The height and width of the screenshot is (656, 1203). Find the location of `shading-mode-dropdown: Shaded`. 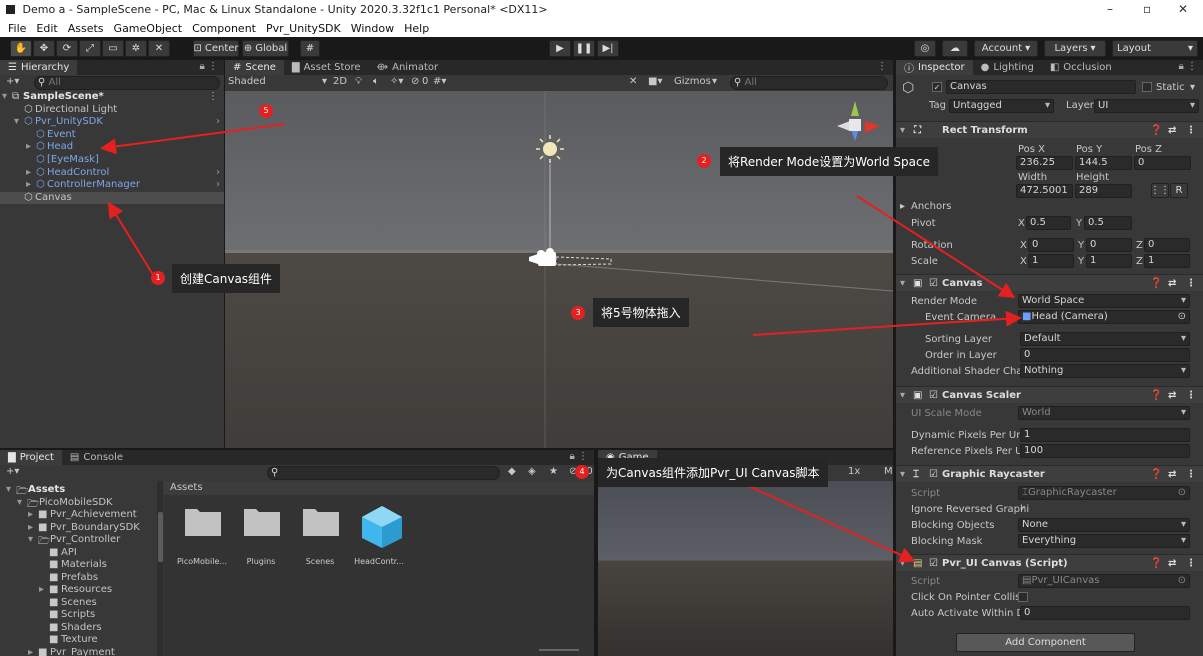

shading-mode-dropdown: Shaded is located at coordinates (247, 81).